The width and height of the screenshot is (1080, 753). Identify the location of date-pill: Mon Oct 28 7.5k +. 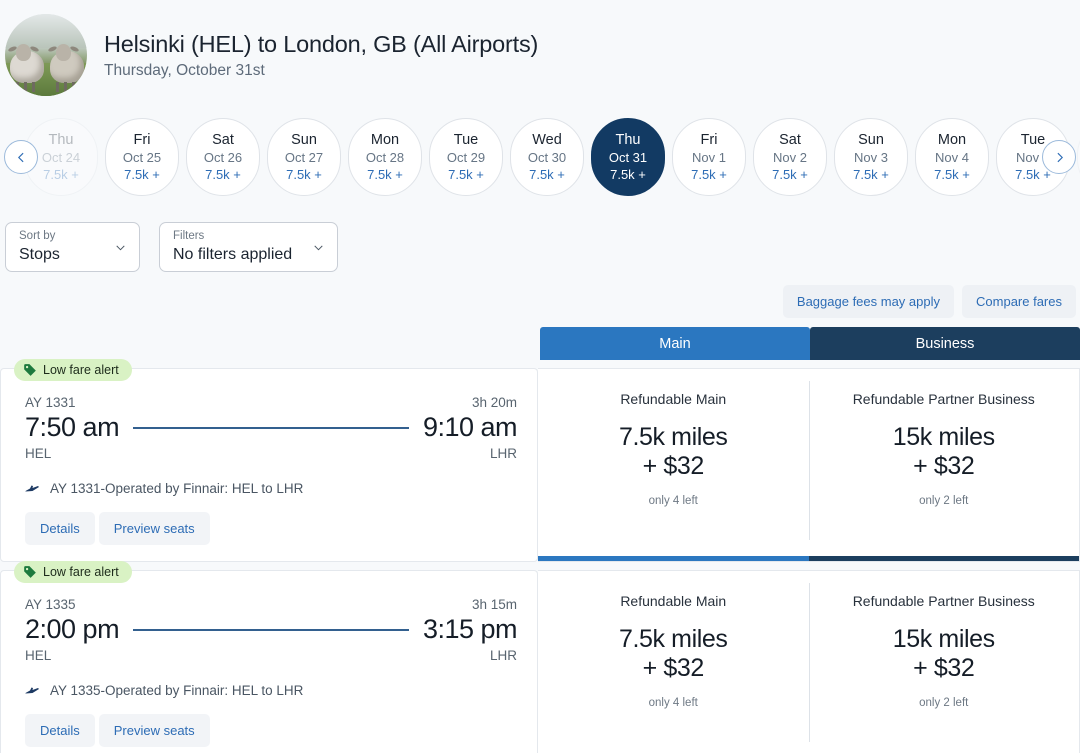
(385, 157).